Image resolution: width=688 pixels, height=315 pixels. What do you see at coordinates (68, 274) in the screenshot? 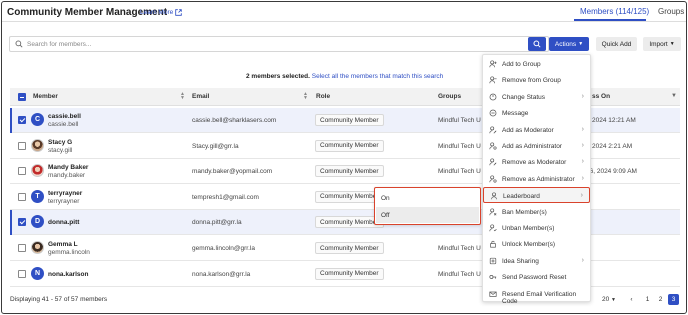
I see `member-name: nona.karlson` at bounding box center [68, 274].